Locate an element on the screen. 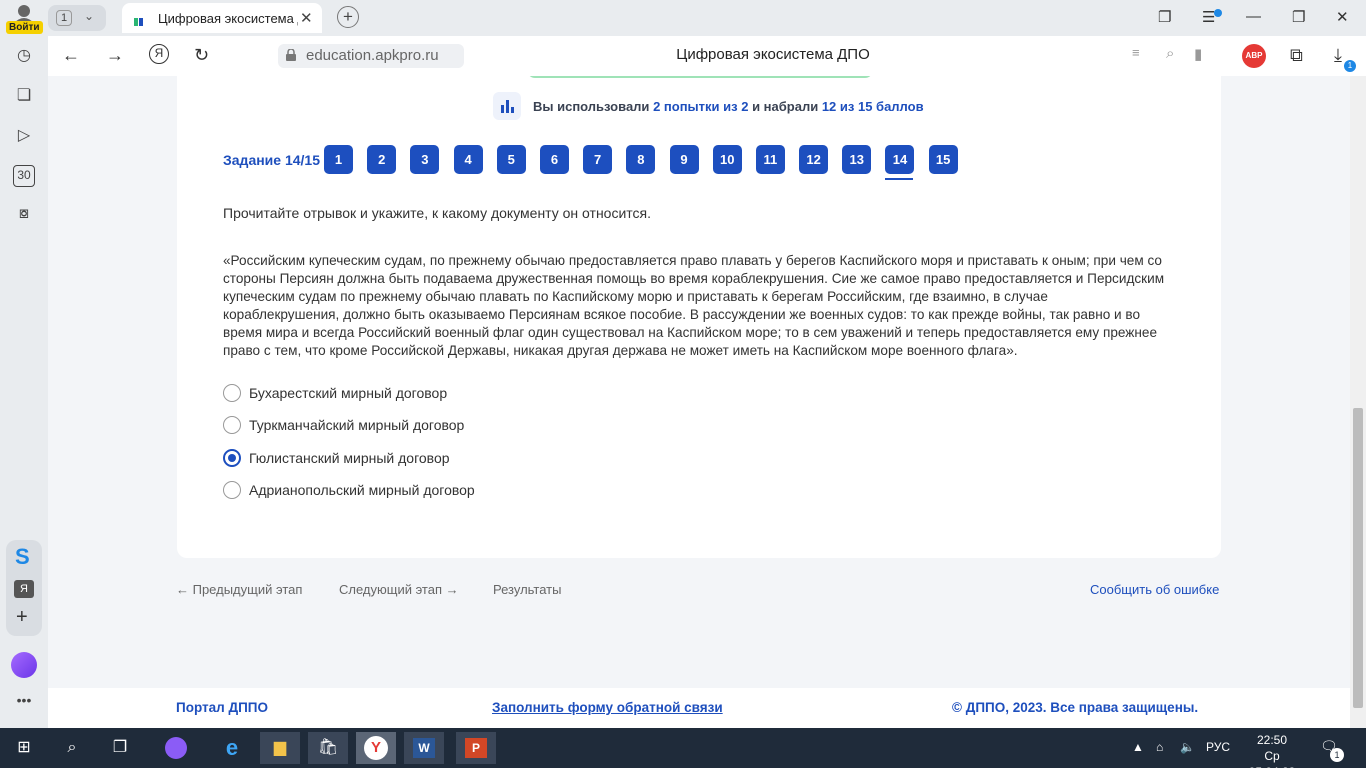  report-error-link: Сообщить об ошибке is located at coordinates (1154, 589).